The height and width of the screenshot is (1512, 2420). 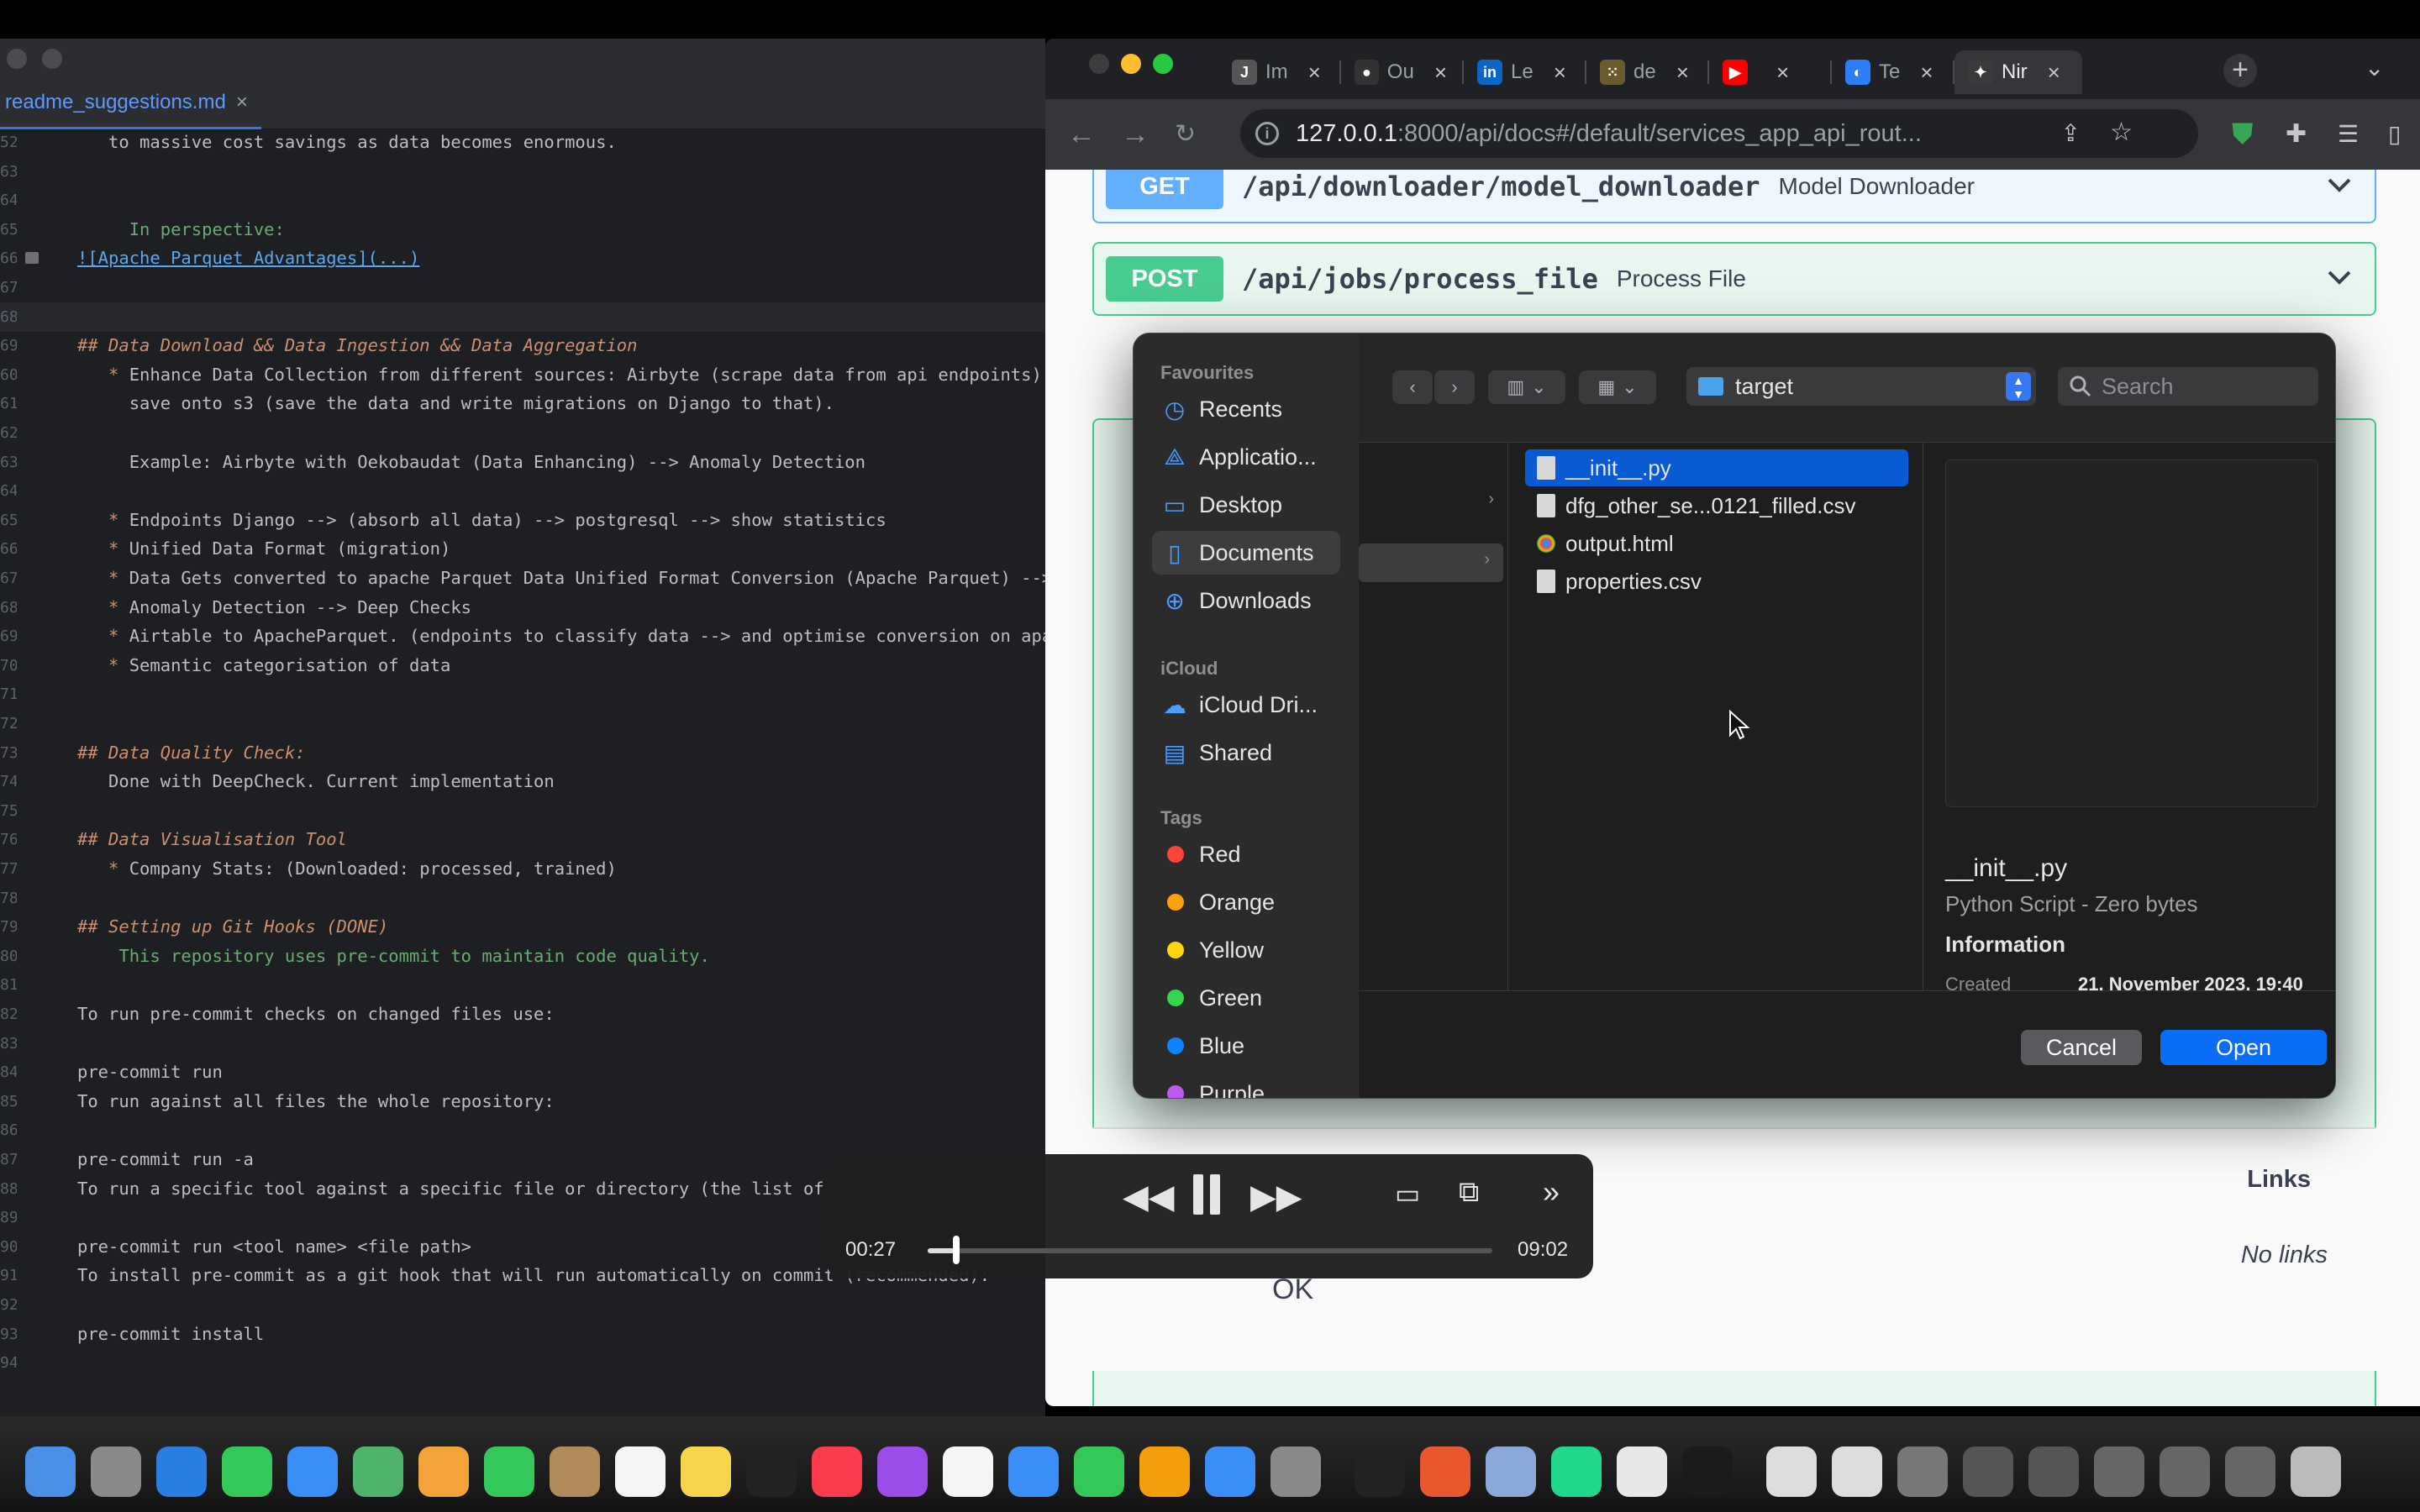 What do you see at coordinates (1246, 553) in the screenshot?
I see `sidebar-item: ▯ Documents` at bounding box center [1246, 553].